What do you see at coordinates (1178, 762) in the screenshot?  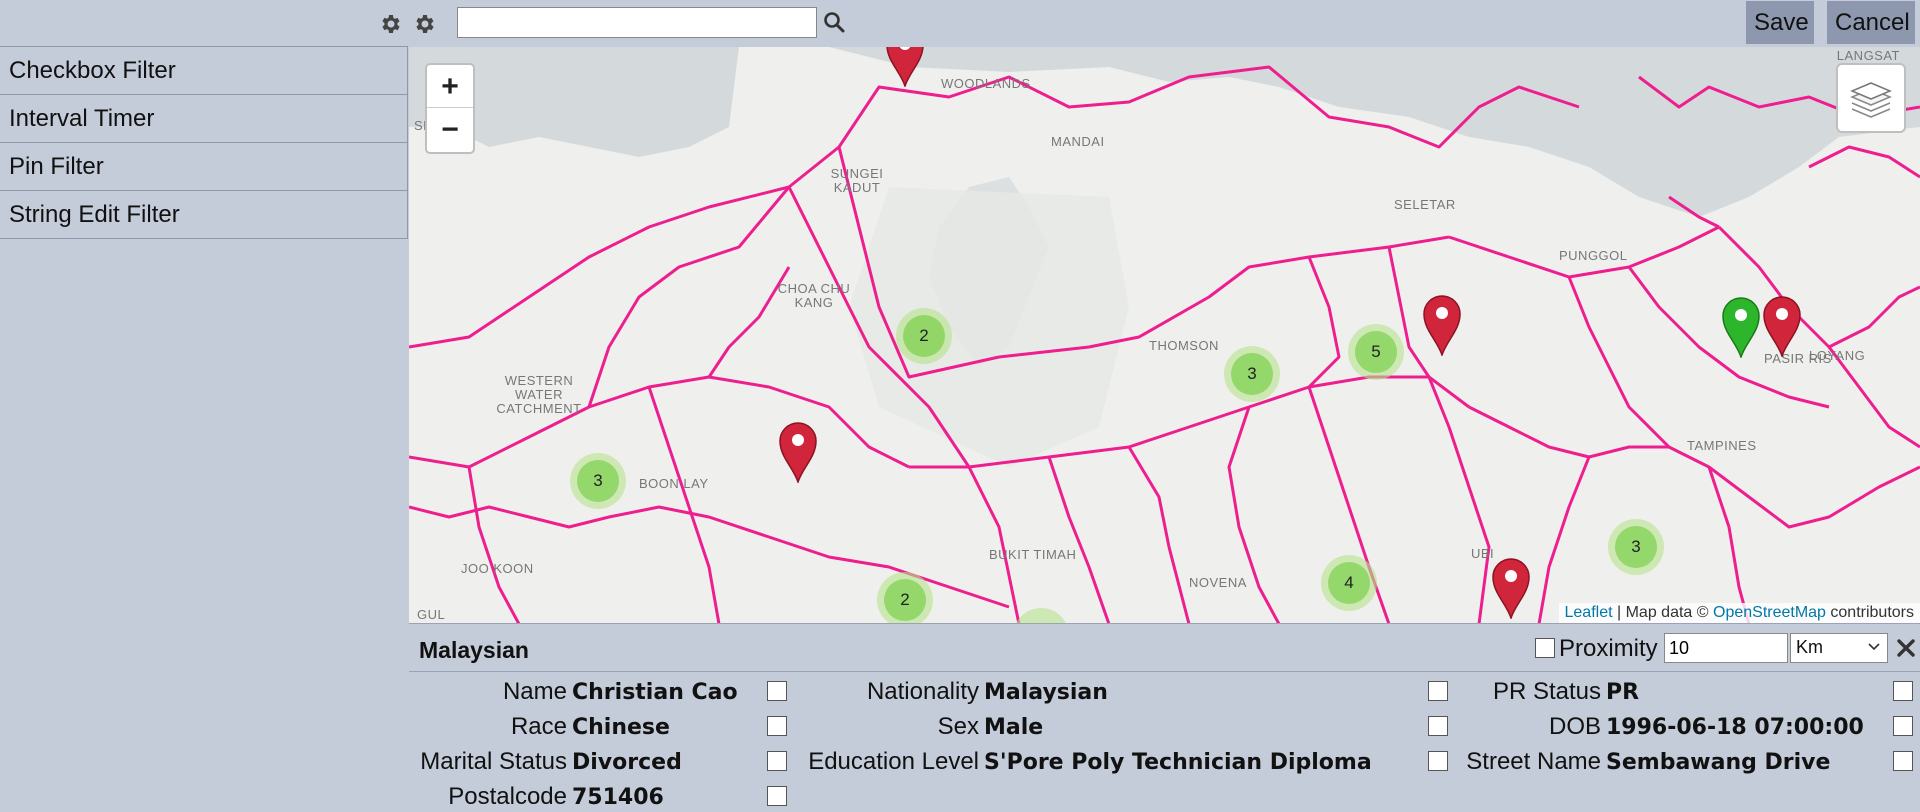 I see `field-value: S'Pore Poly Technician Diploma` at bounding box center [1178, 762].